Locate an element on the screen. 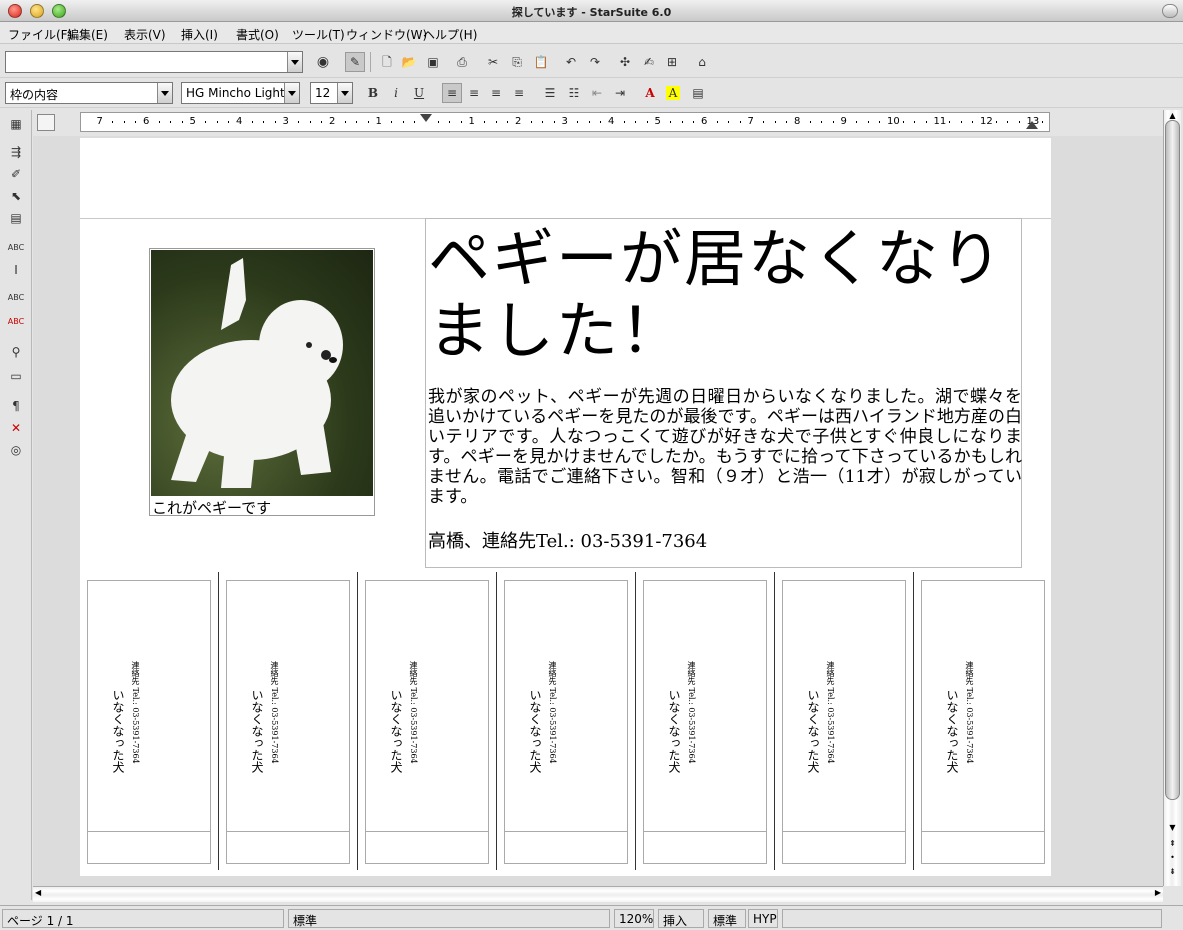 Image resolution: width=1183 pixels, height=930 pixels. status-selection-mode: 標準 is located at coordinates (727, 918).